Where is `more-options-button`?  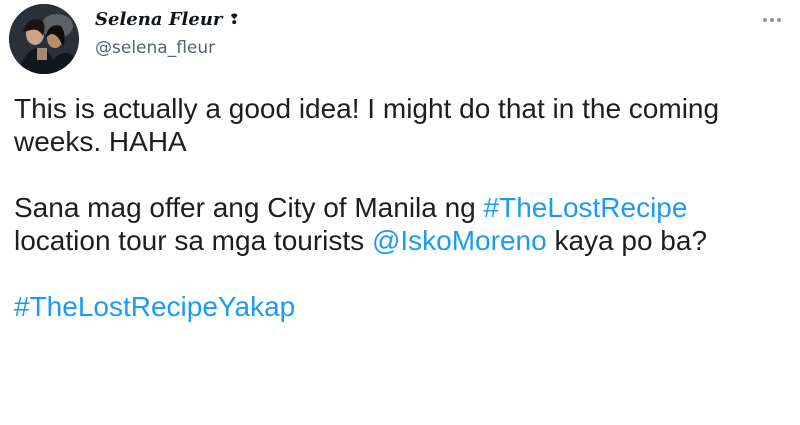
more-options-button is located at coordinates (772, 20).